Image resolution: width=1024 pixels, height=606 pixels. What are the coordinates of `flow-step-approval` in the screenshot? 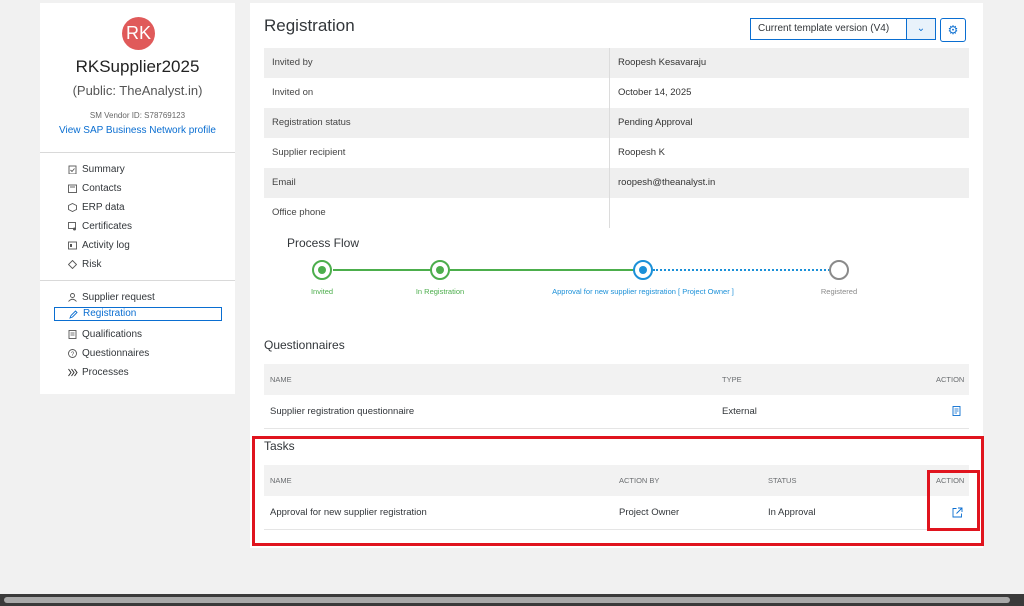 It's located at (643, 270).